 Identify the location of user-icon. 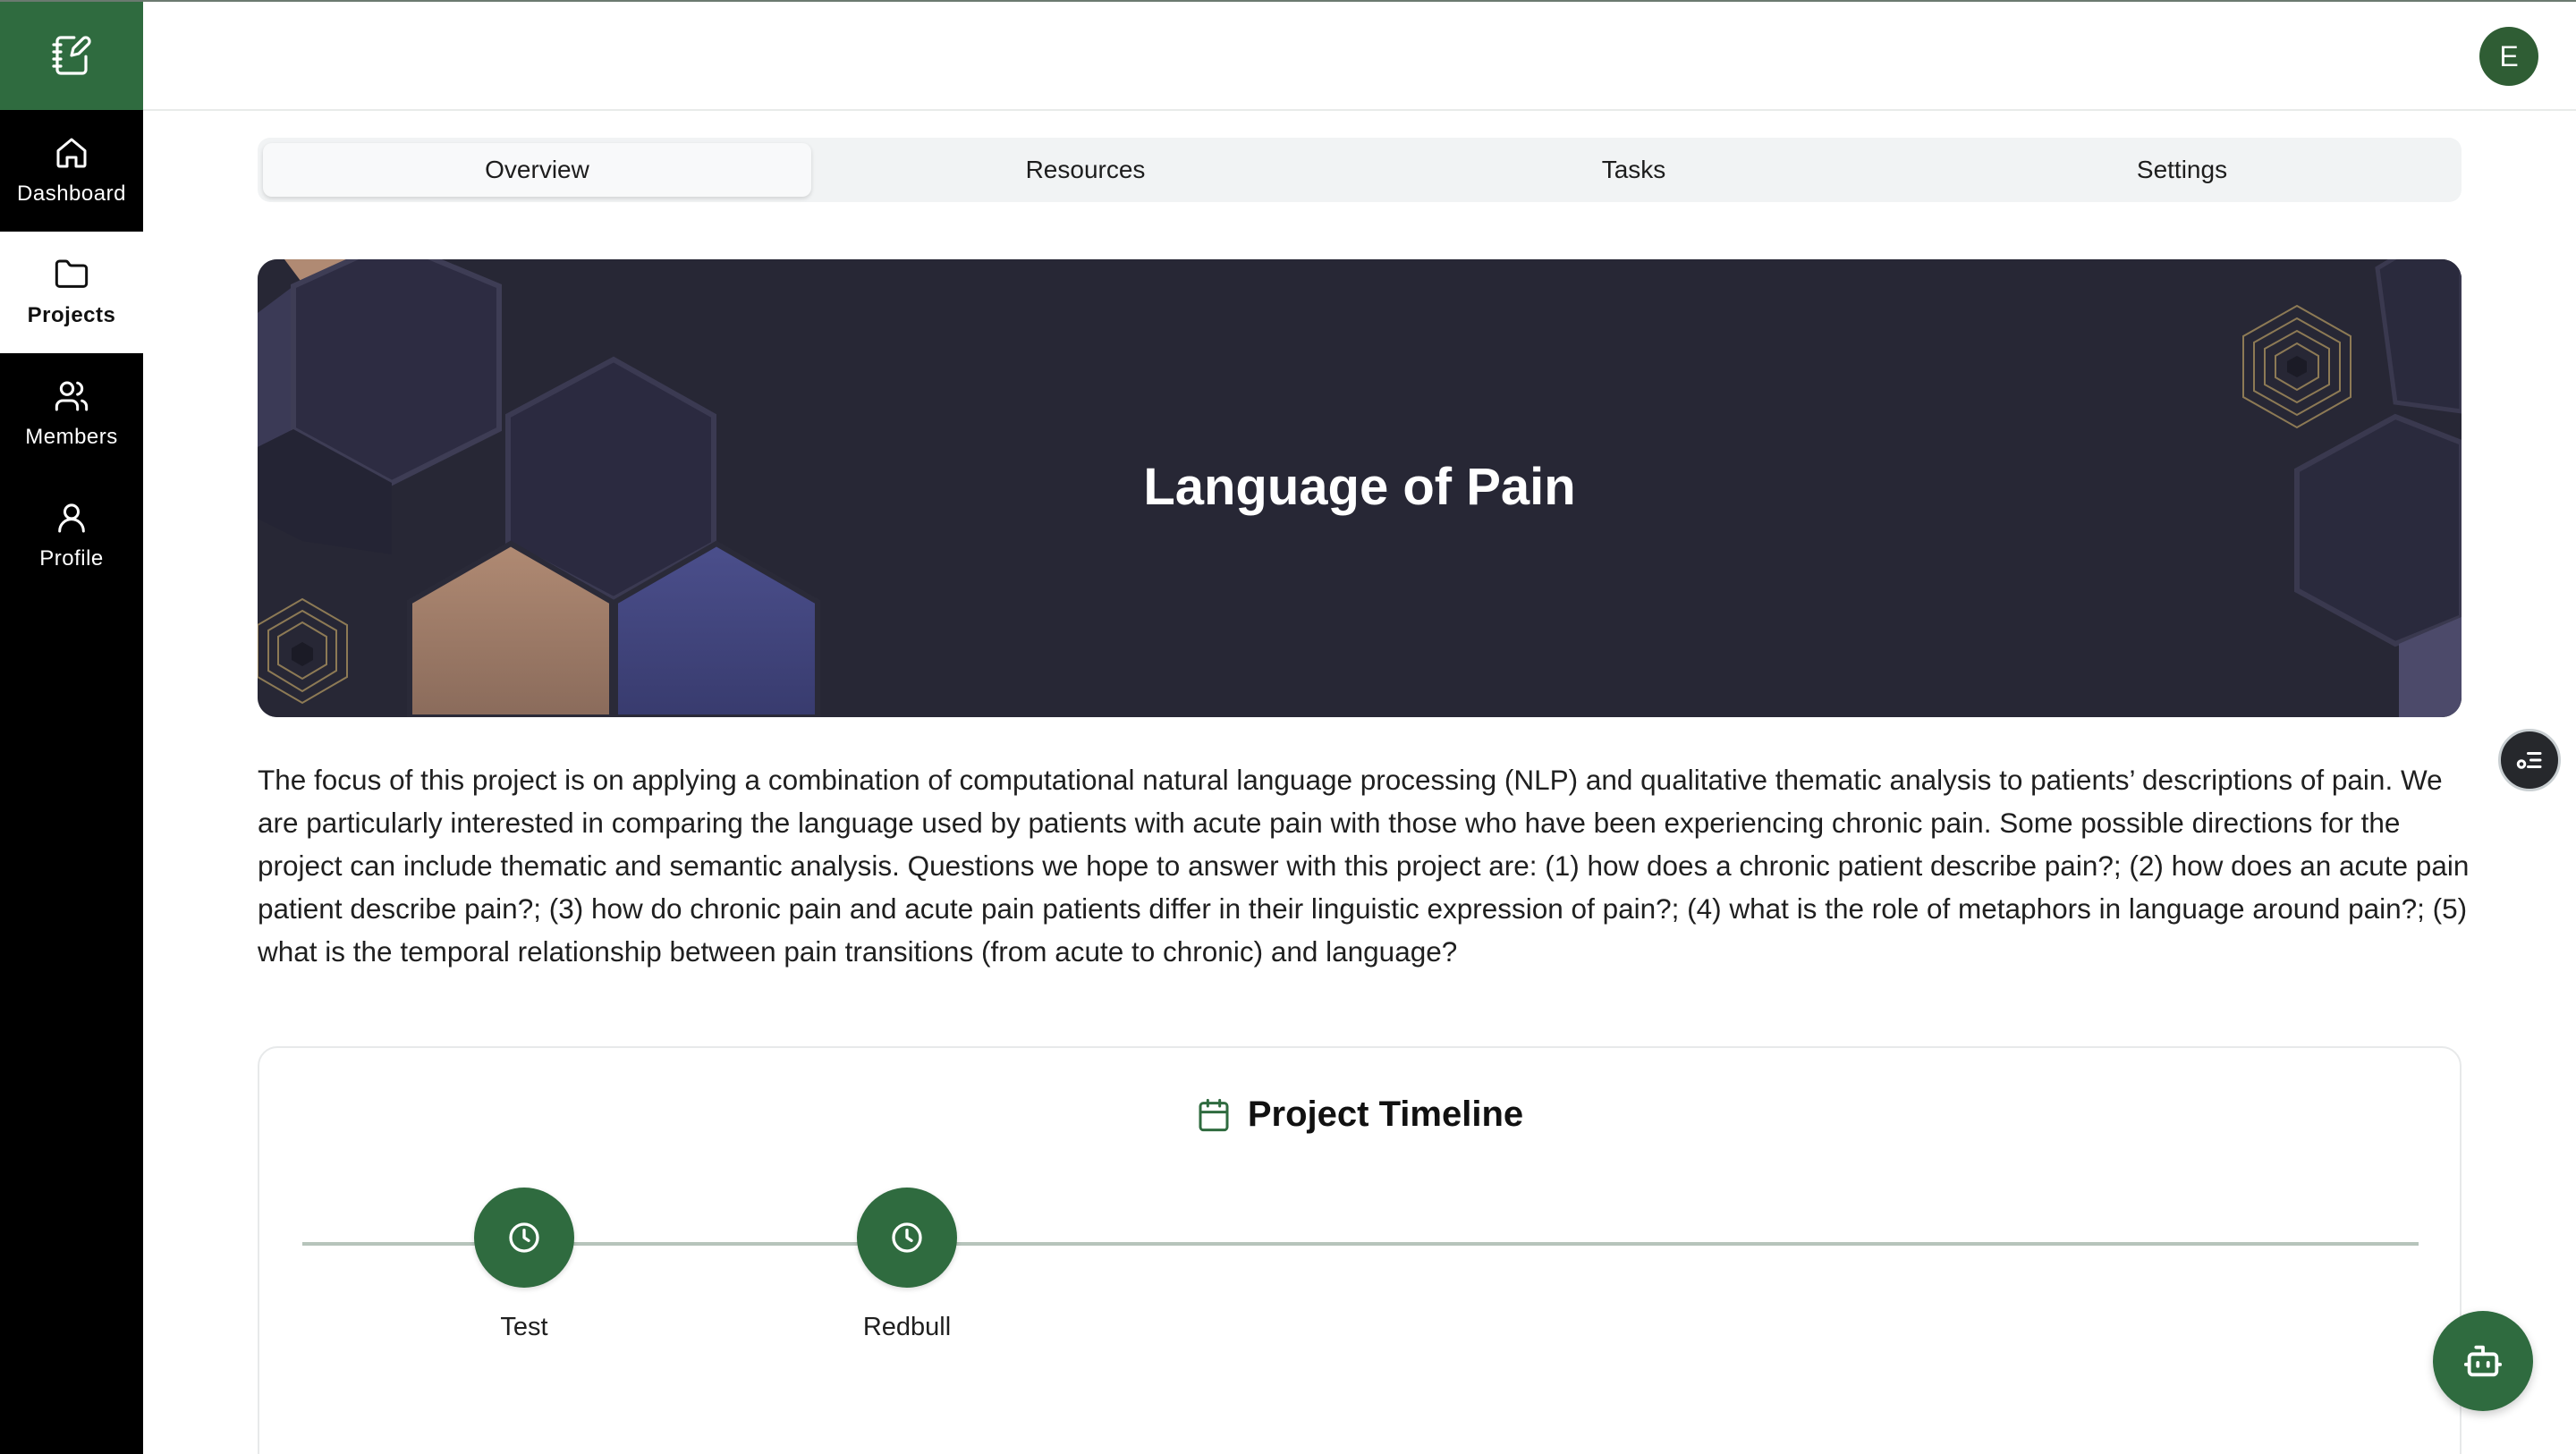
(71, 518).